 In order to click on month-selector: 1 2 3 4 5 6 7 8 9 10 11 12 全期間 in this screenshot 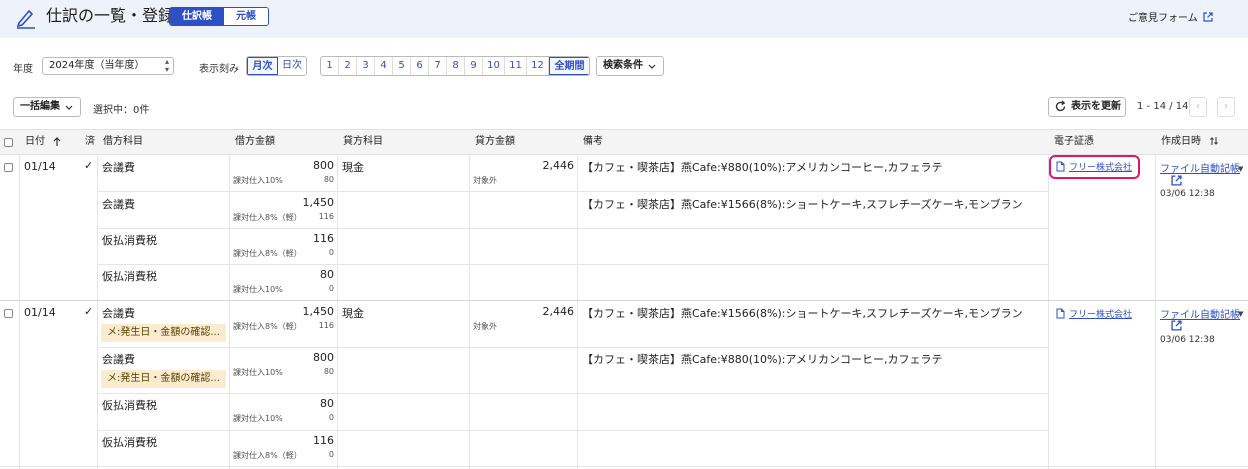, I will do `click(455, 66)`.